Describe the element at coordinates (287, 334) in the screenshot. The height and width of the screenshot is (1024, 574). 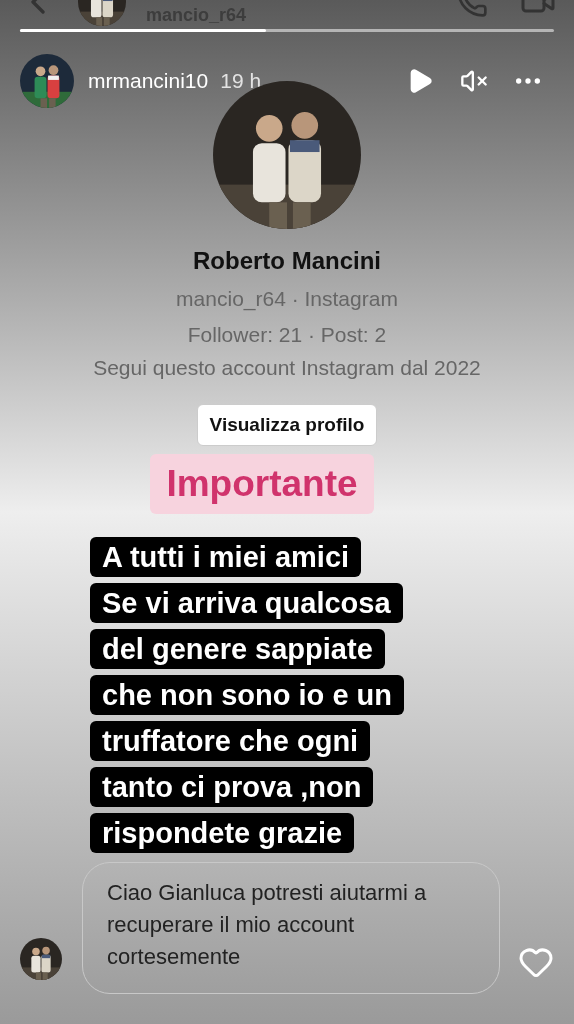
I see `profile-stats: Follower: 21 · Post: 2` at that location.